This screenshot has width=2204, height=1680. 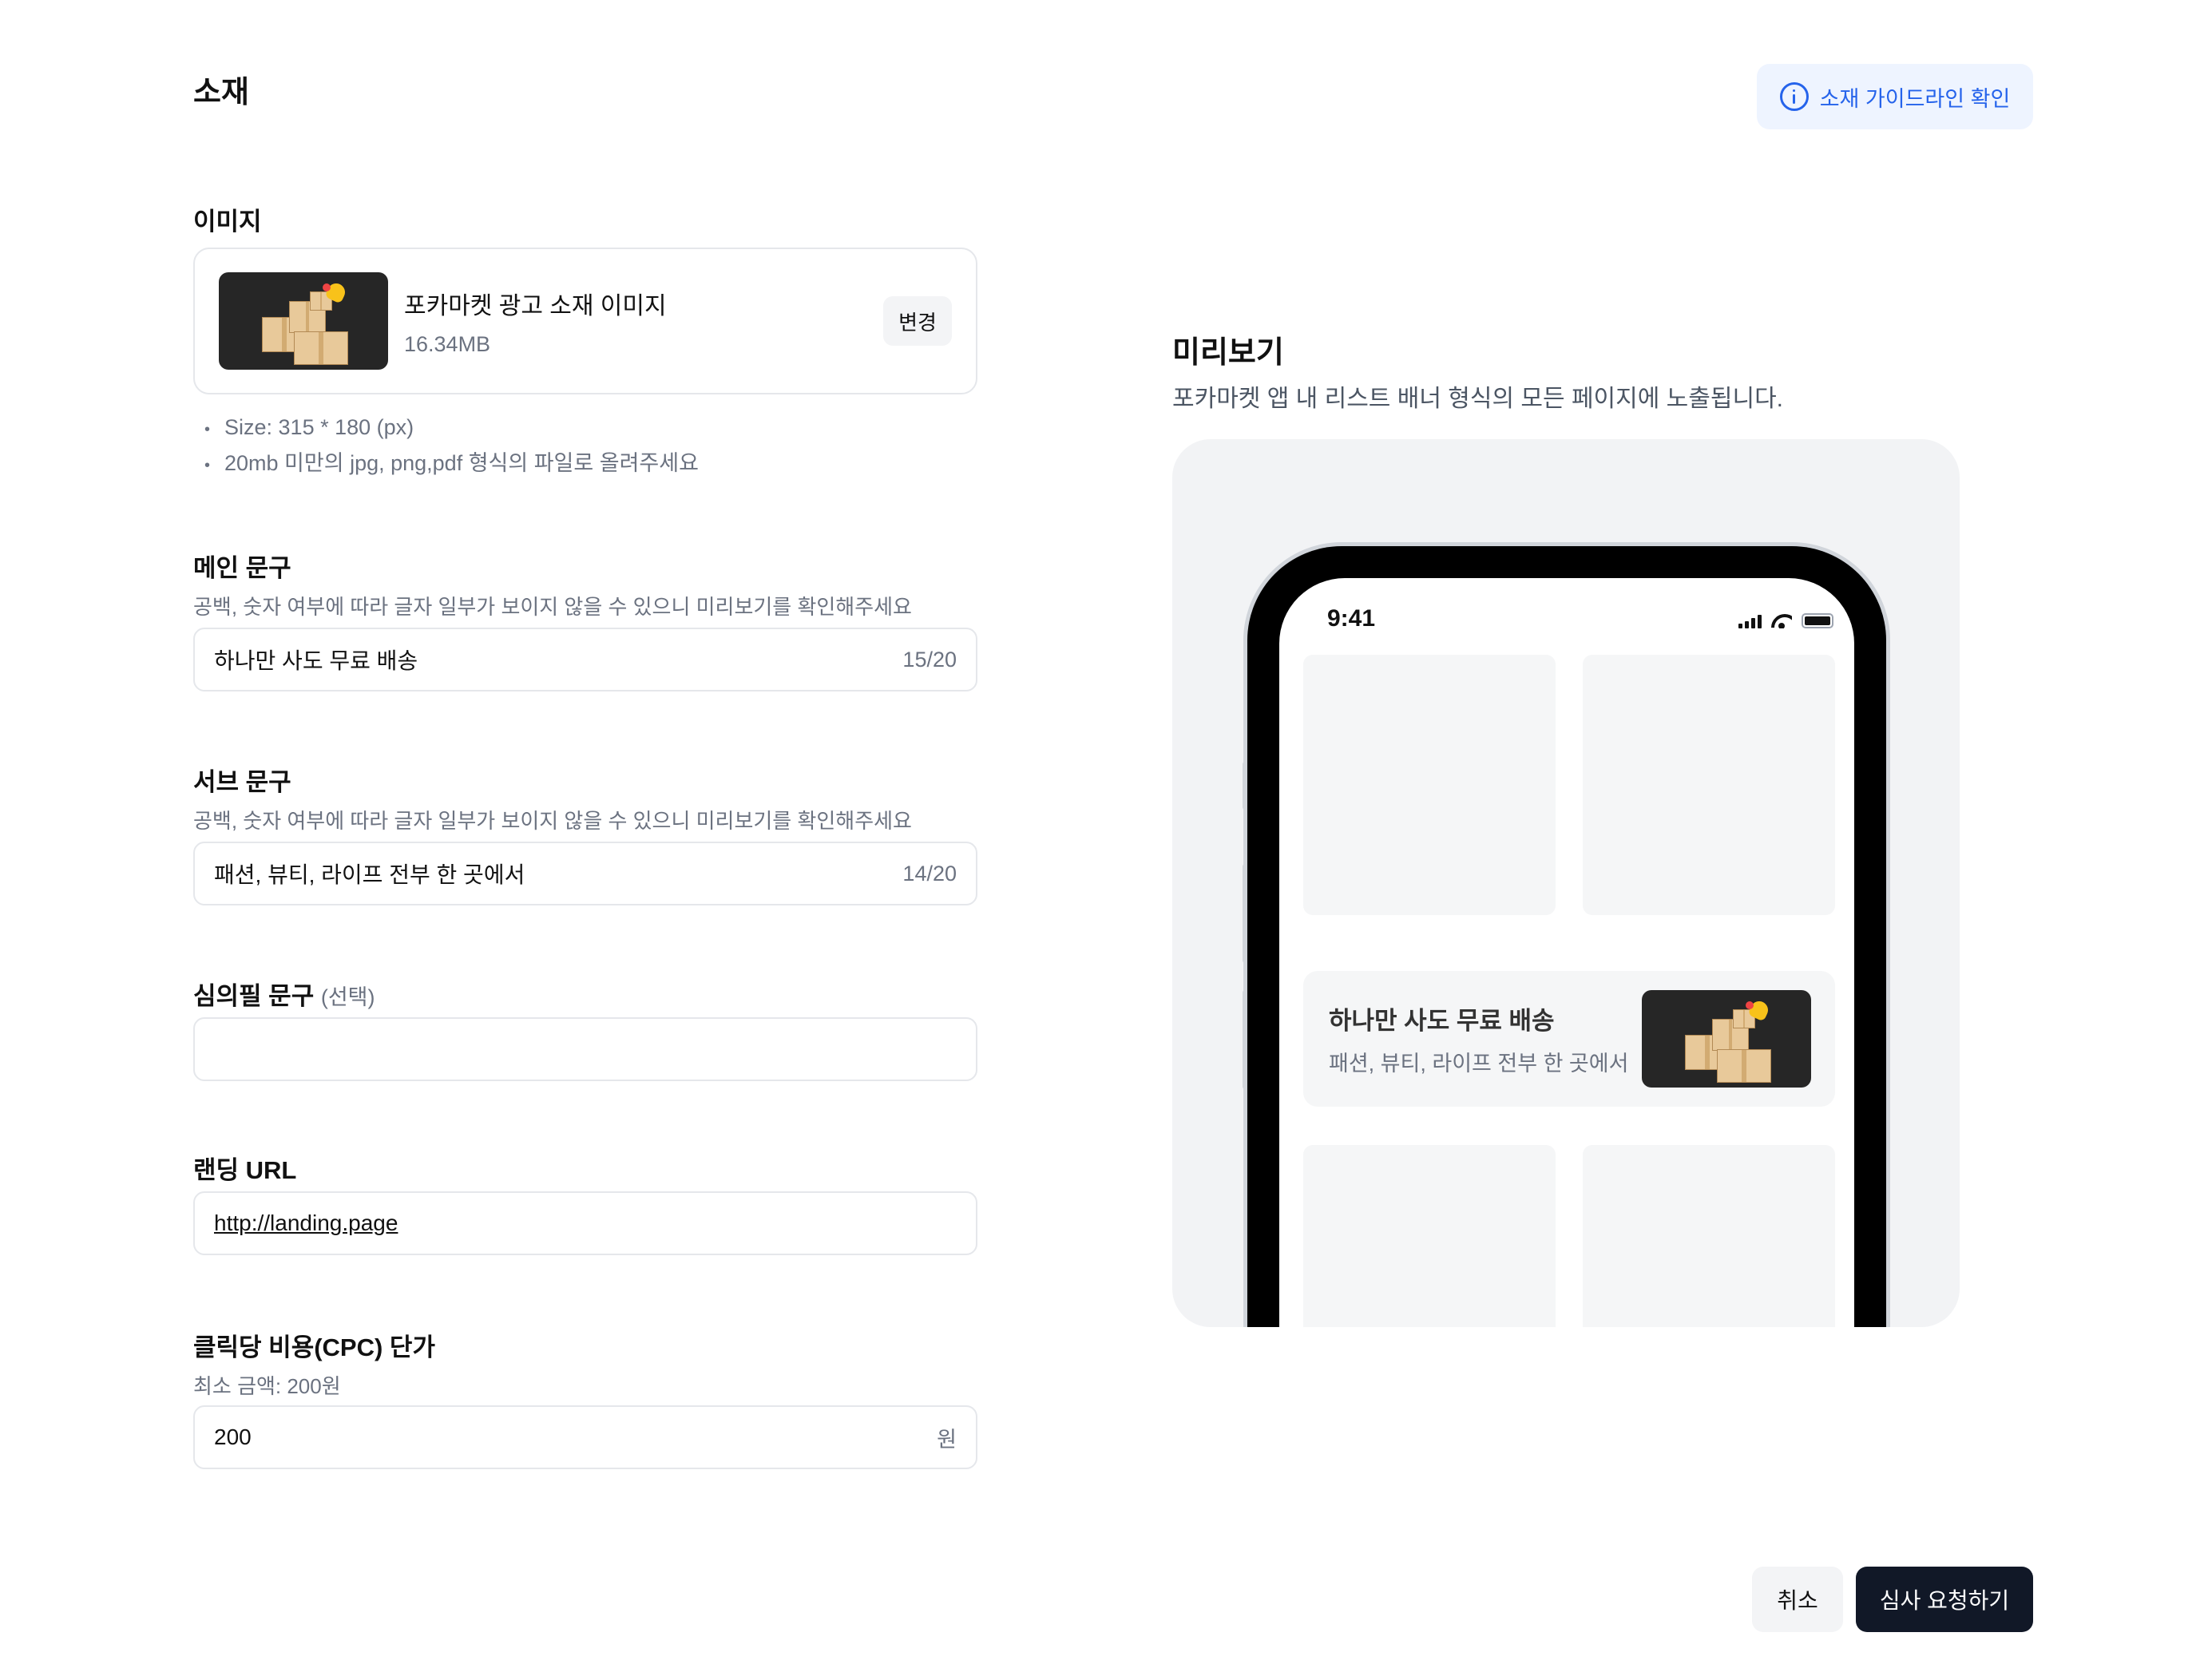 I want to click on cpc-description: 최소 금액: 200원, so click(x=267, y=1386).